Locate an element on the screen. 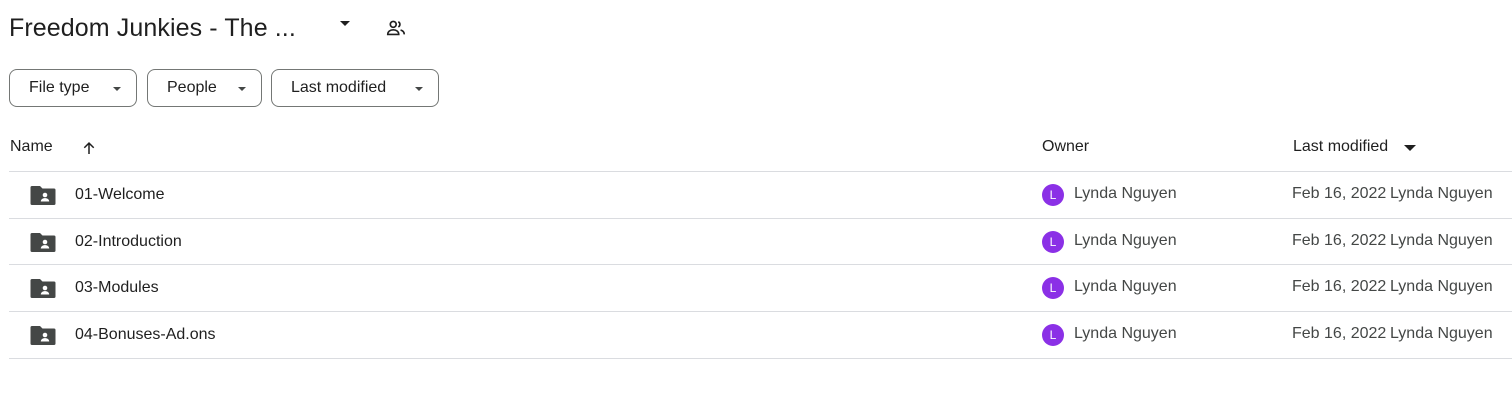  file-name: 01-Welcome is located at coordinates (120, 195).